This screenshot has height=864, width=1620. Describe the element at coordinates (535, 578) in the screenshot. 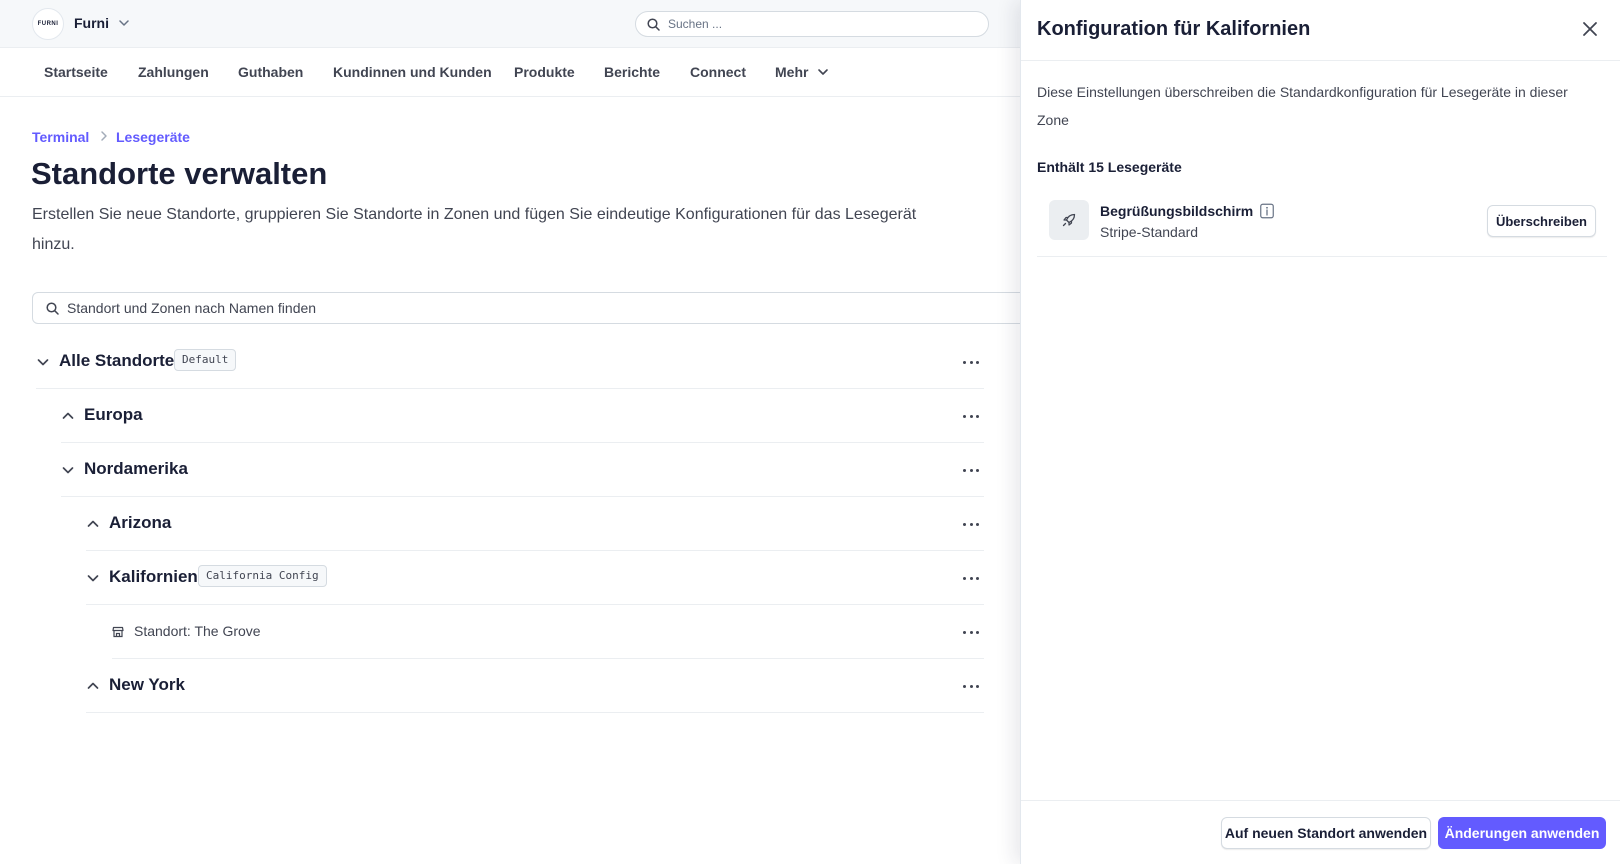

I see `tree-row-kalifornien: Kalifornien California Config` at that location.